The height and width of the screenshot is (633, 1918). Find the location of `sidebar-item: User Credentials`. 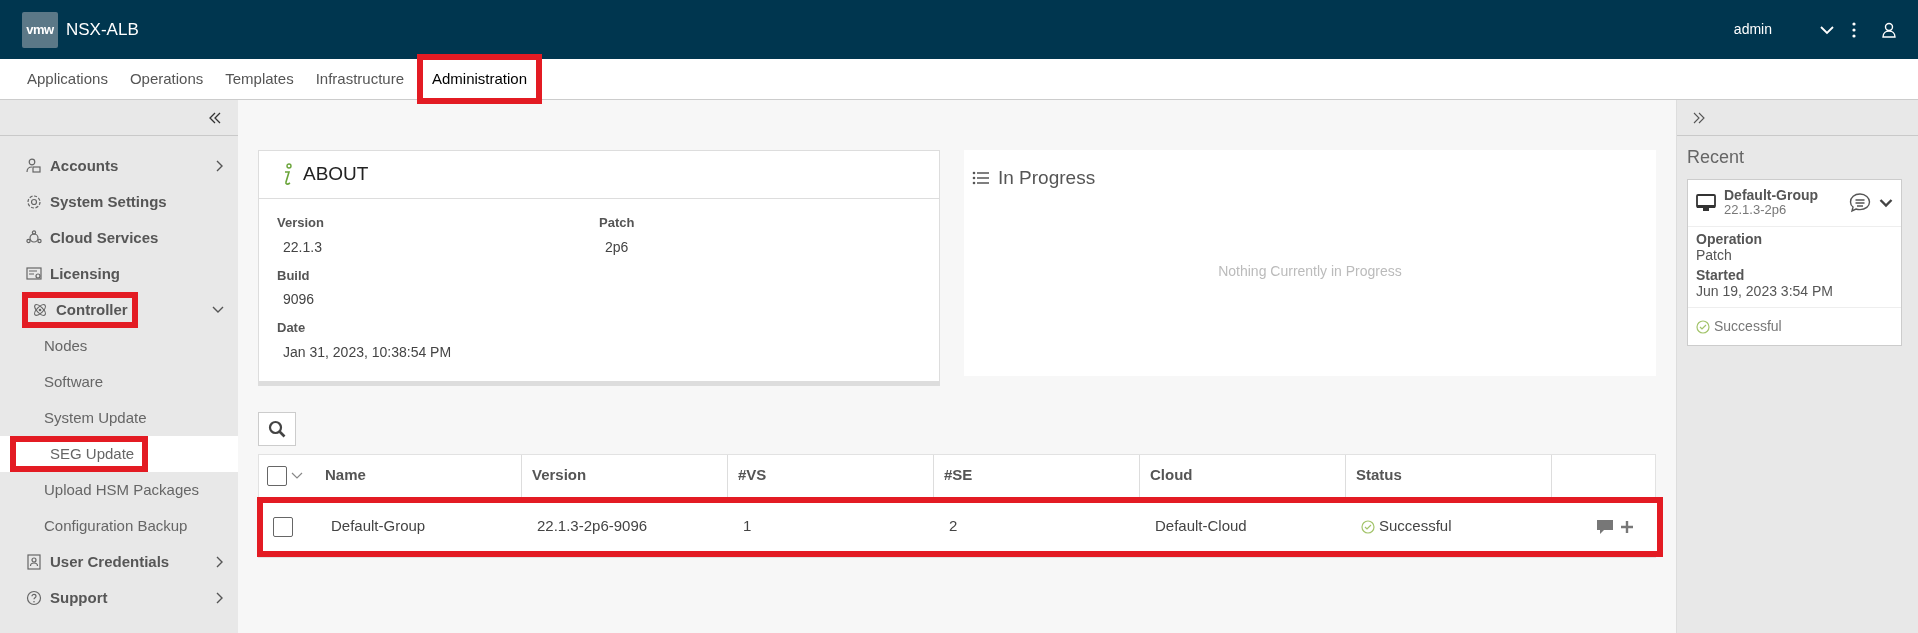

sidebar-item: User Credentials is located at coordinates (119, 562).